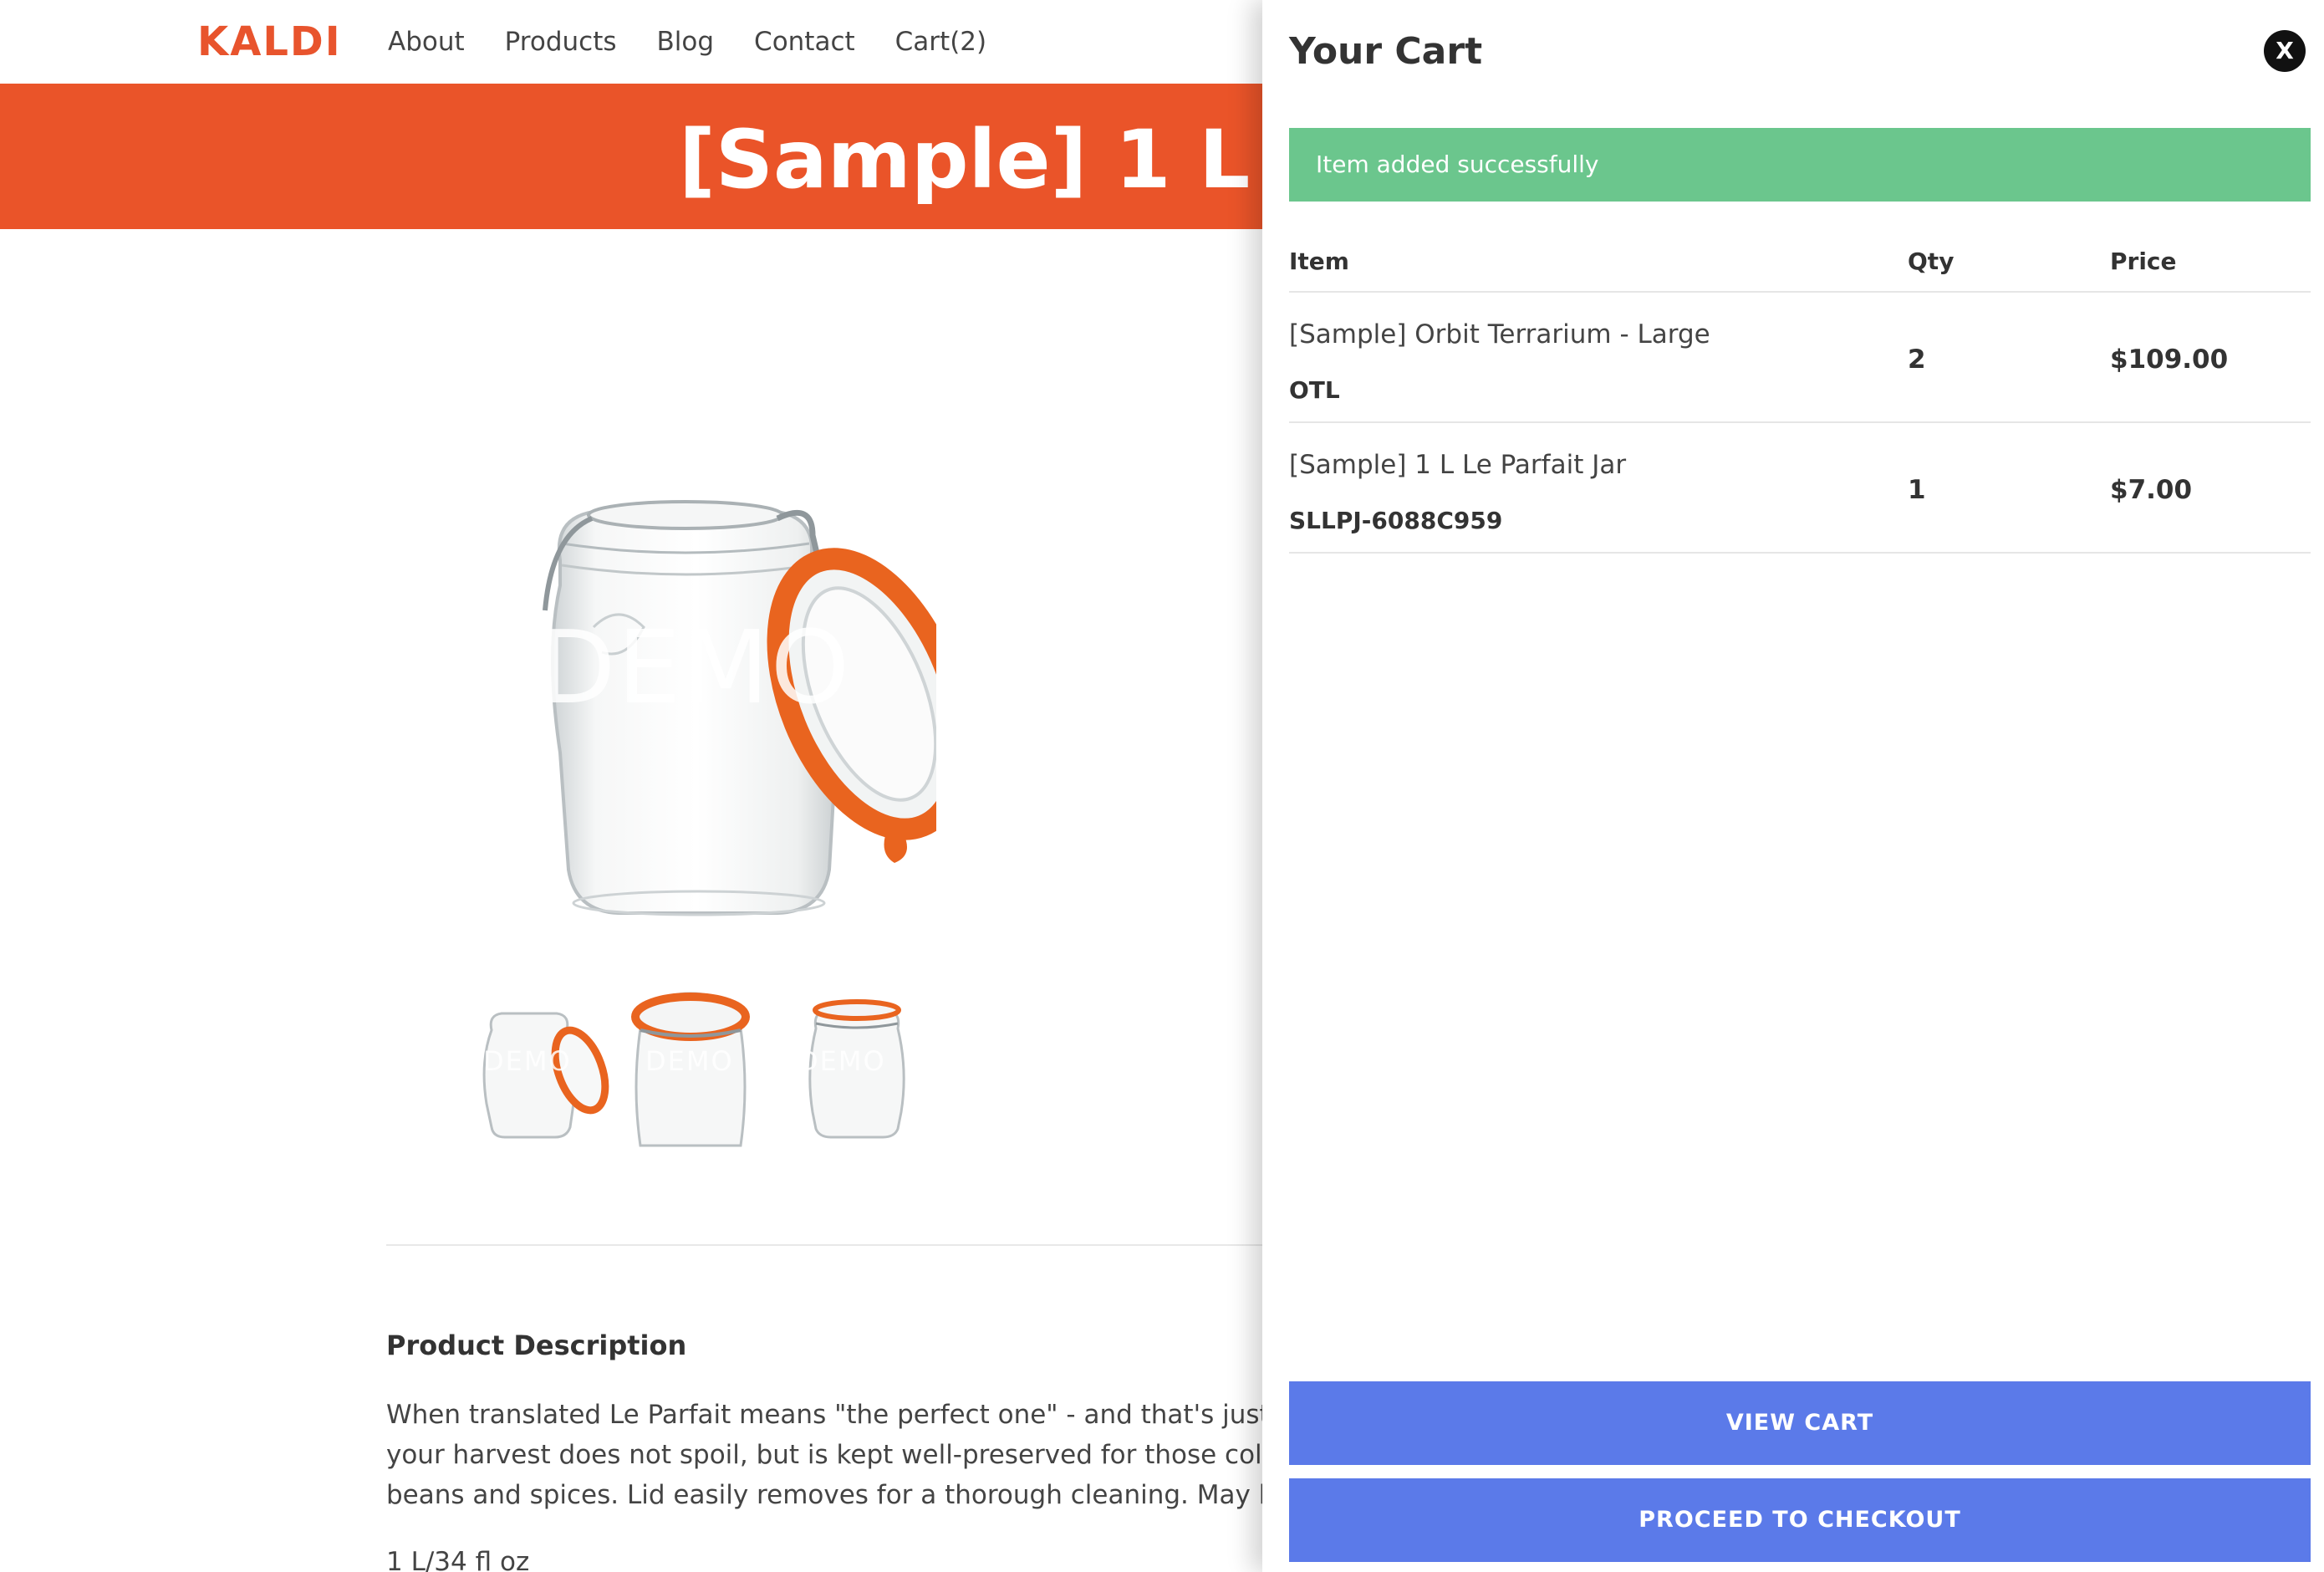 The height and width of the screenshot is (1572, 2324). I want to click on description-heading: Product Description, so click(536, 1345).